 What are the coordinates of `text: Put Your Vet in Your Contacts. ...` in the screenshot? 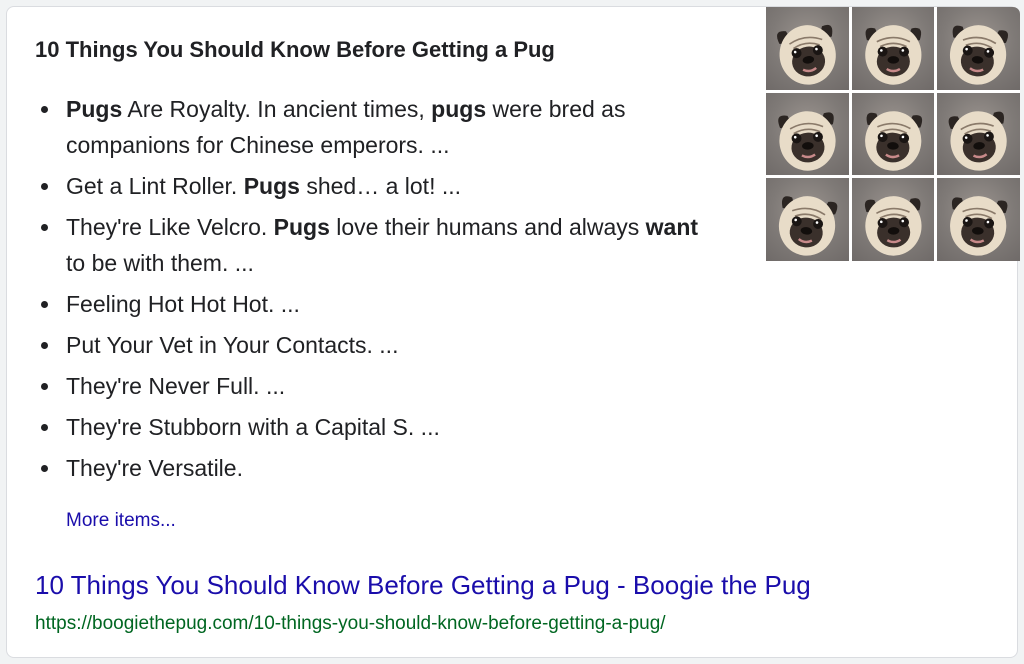 It's located at (232, 345).